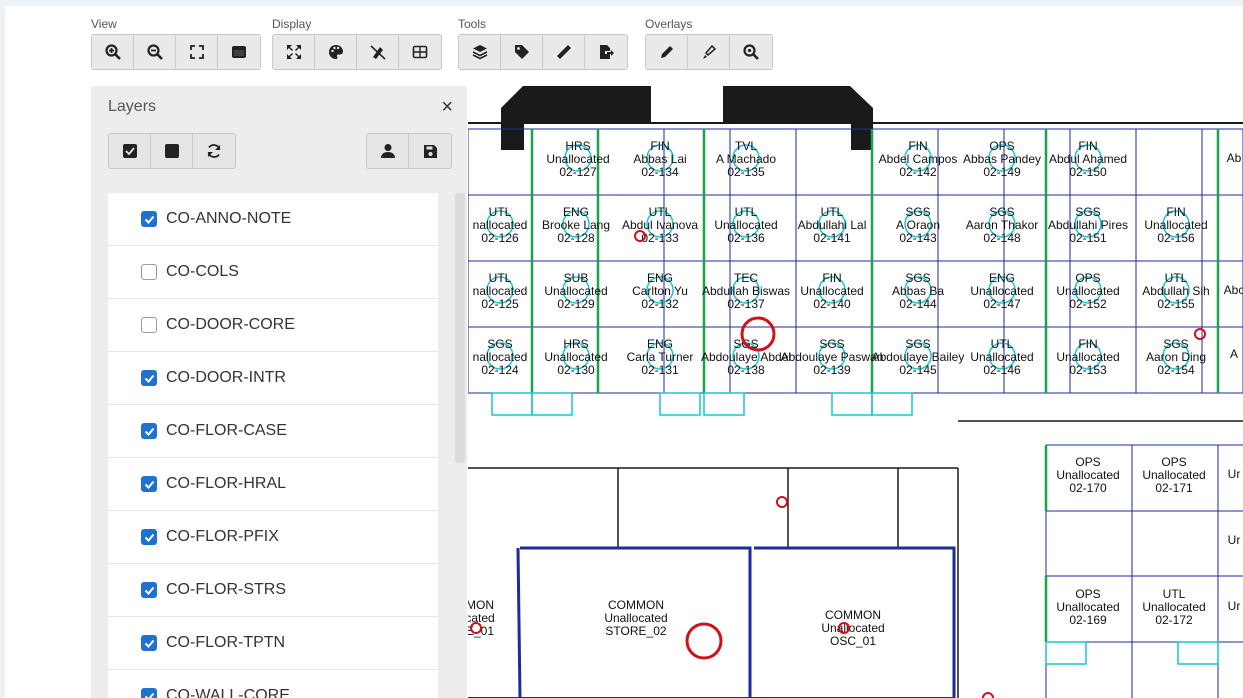  I want to click on room-occupant: Abbas Pandey, so click(1002, 159).